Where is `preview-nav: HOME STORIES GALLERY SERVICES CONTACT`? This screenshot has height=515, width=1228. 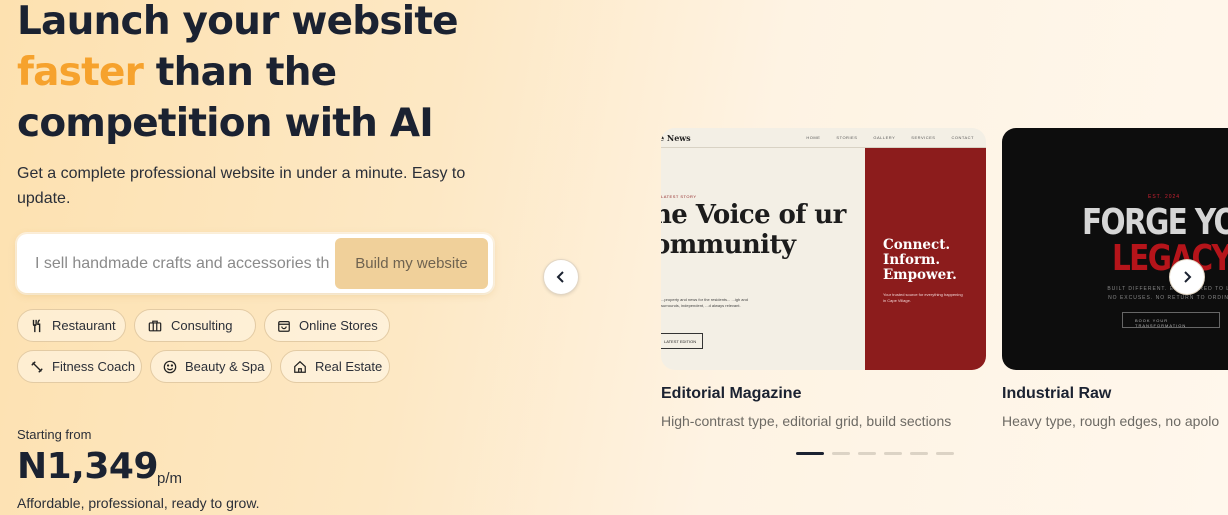
preview-nav: HOME STORIES GALLERY SERVICES CONTACT is located at coordinates (890, 137).